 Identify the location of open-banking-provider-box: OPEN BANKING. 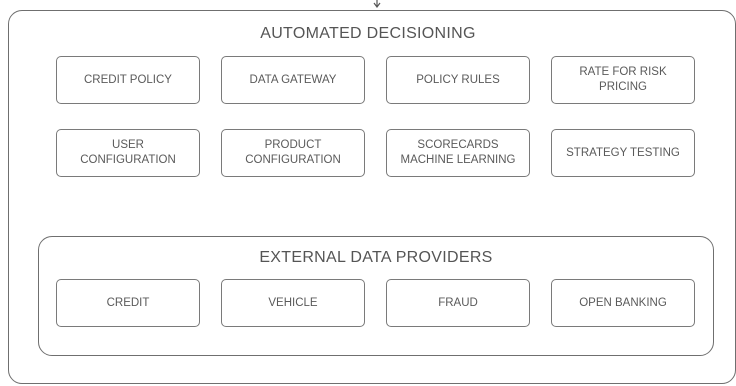
(623, 303).